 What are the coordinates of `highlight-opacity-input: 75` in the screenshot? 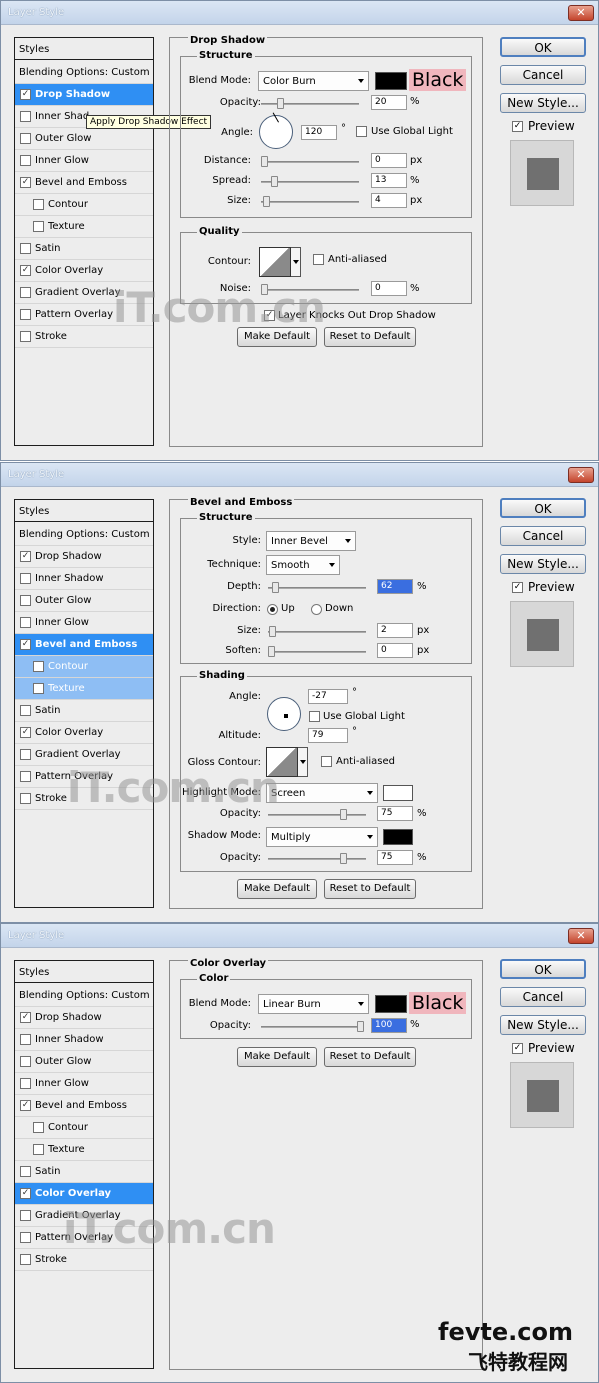 It's located at (395, 813).